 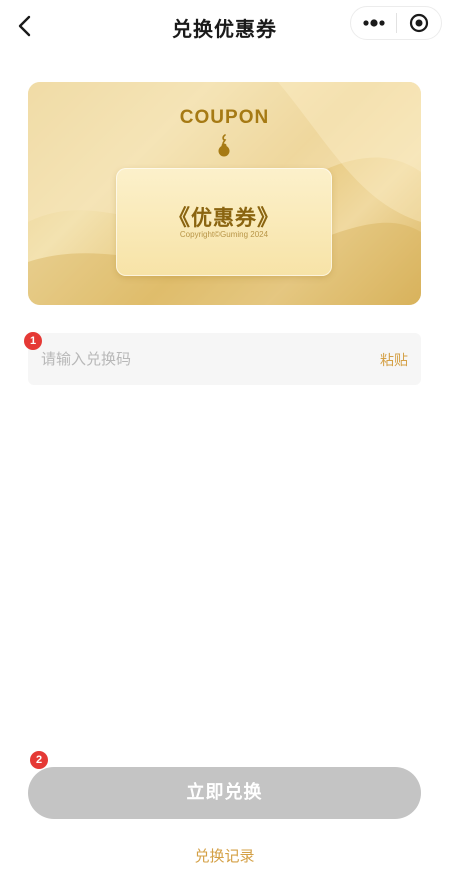 I want to click on copyright-text: Copyright©Guming 2024, so click(x=224, y=234).